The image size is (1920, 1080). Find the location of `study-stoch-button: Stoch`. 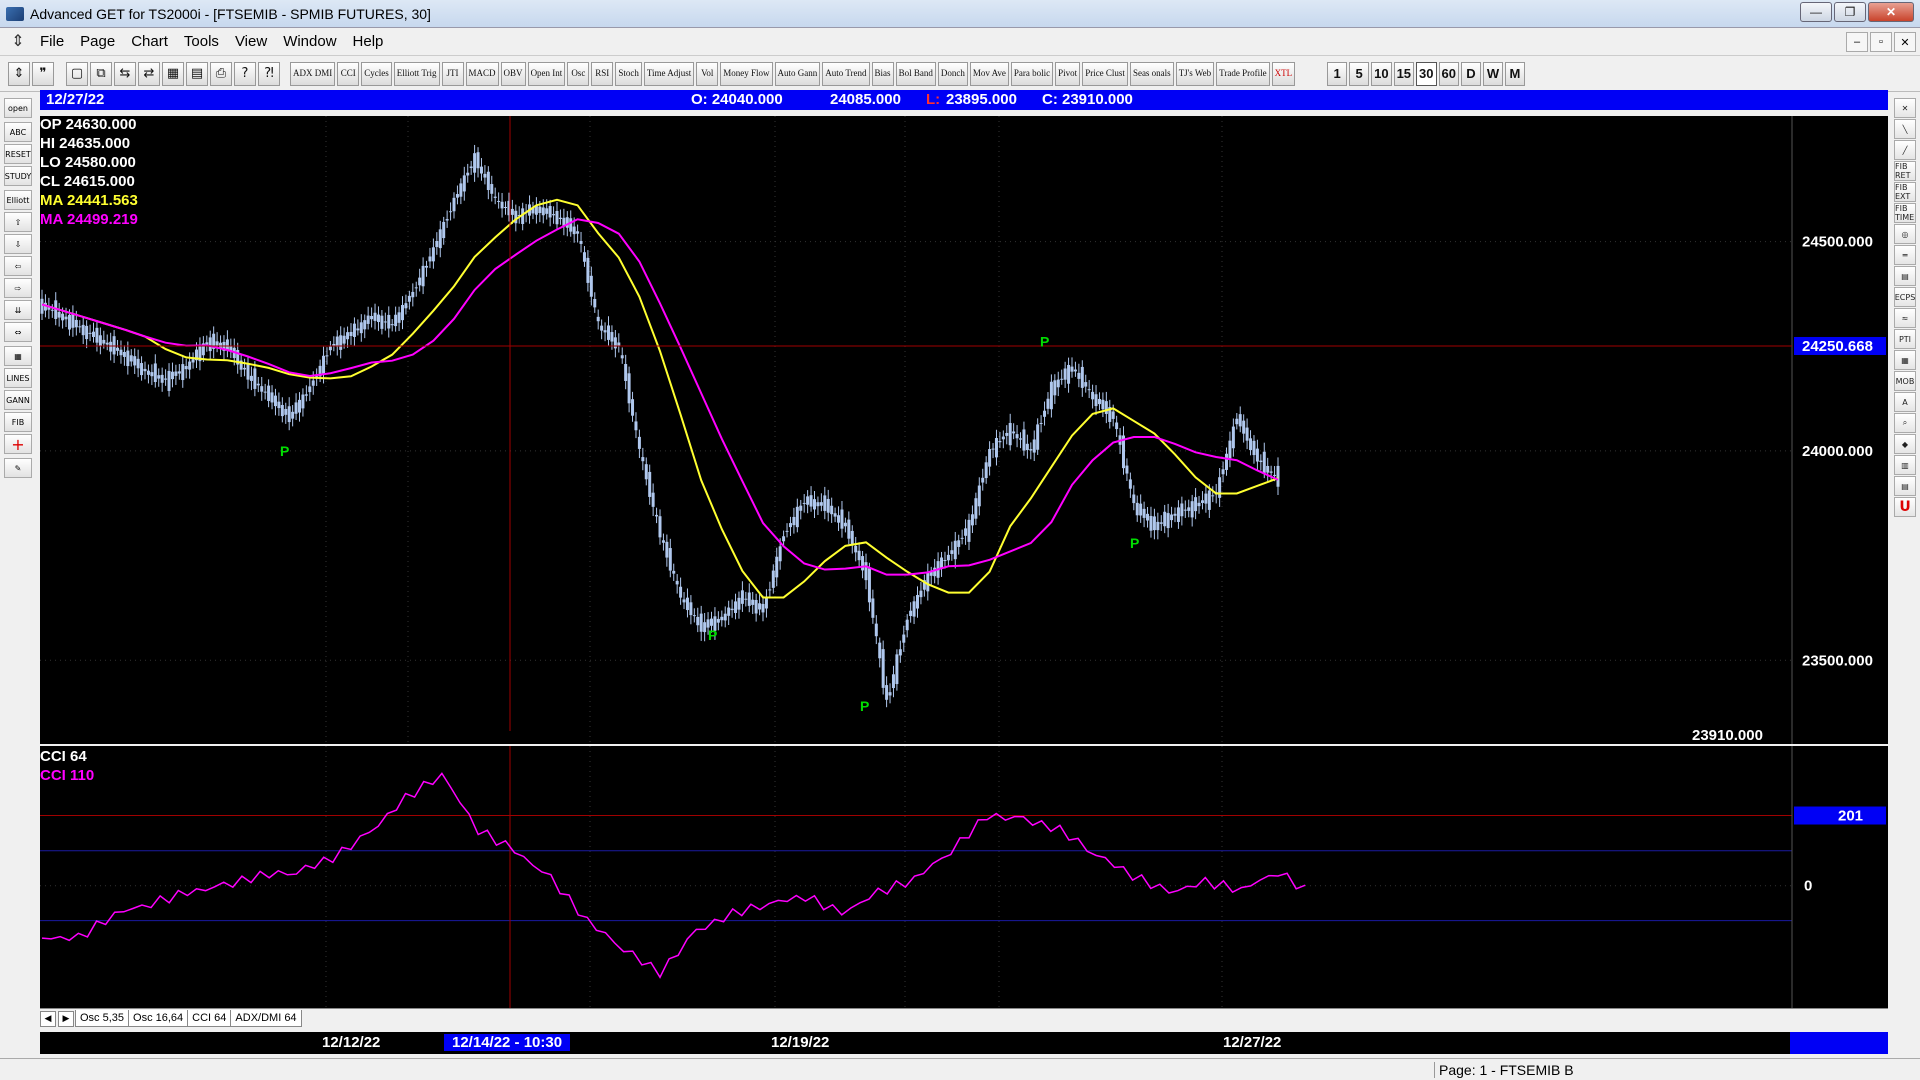

study-stoch-button: Stoch is located at coordinates (628, 73).